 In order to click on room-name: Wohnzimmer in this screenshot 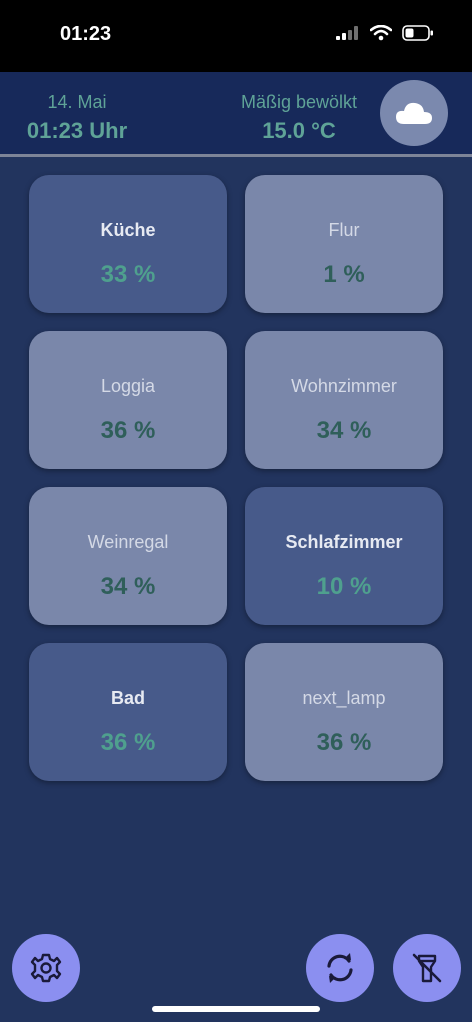, I will do `click(344, 386)`.